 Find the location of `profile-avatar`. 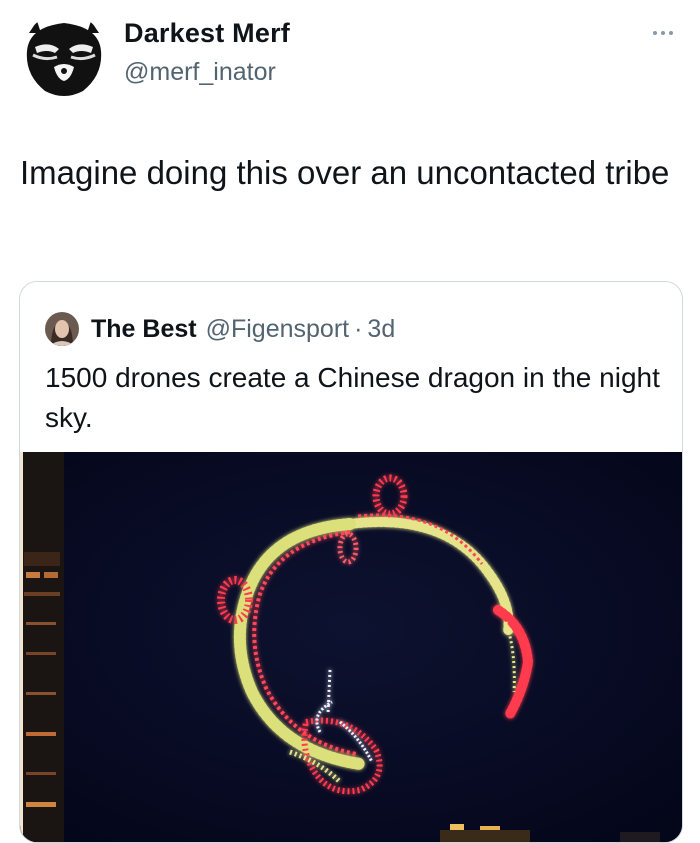

profile-avatar is located at coordinates (64, 56).